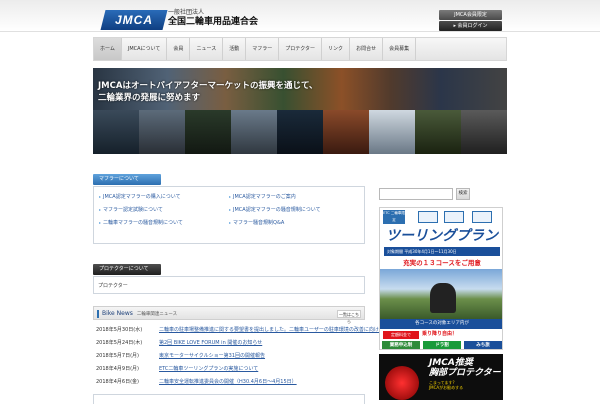 This screenshot has height=404, width=600. What do you see at coordinates (179, 49) in the screenshot?
I see `nav-item-members: 会員` at bounding box center [179, 49].